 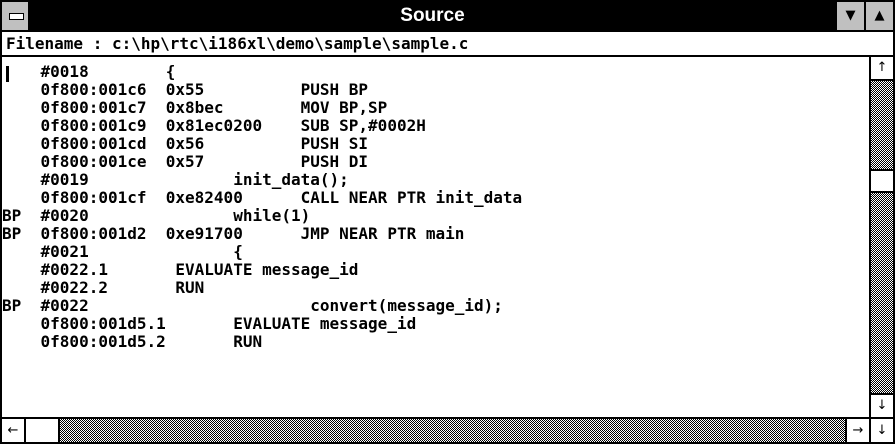 What do you see at coordinates (881, 237) in the screenshot?
I see `vertical-scrollbar: ↑ ↓` at bounding box center [881, 237].